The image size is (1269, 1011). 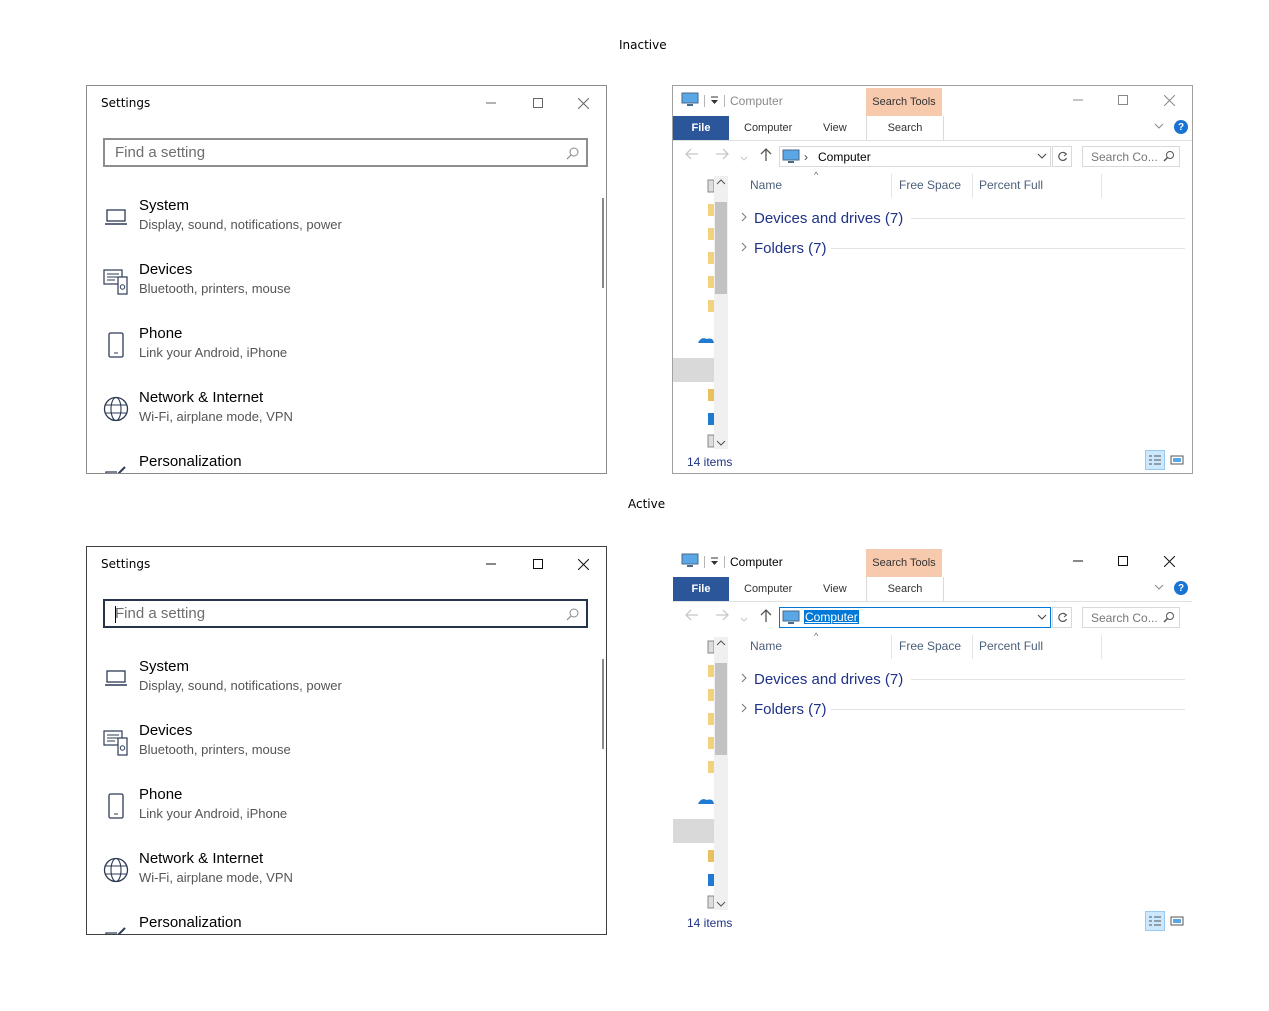 I want to click on address-bar: Computer, so click(x=915, y=617).